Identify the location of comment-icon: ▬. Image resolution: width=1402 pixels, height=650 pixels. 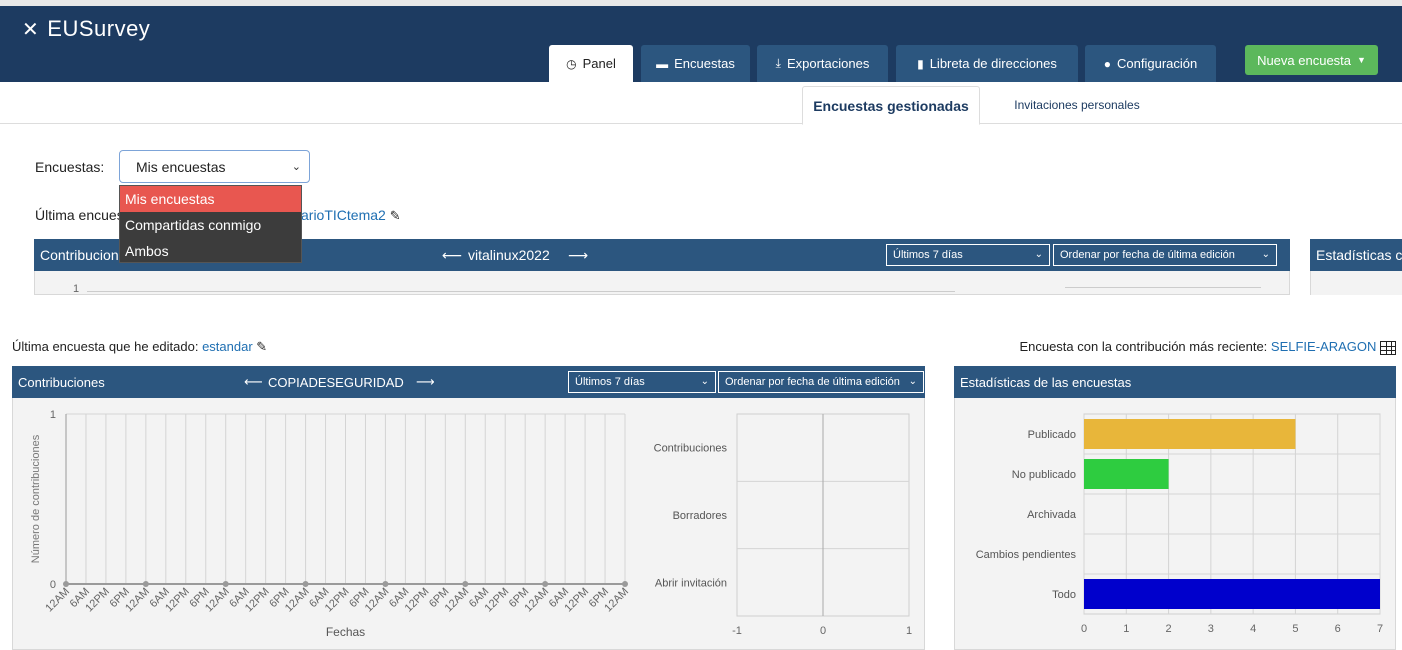
(662, 63).